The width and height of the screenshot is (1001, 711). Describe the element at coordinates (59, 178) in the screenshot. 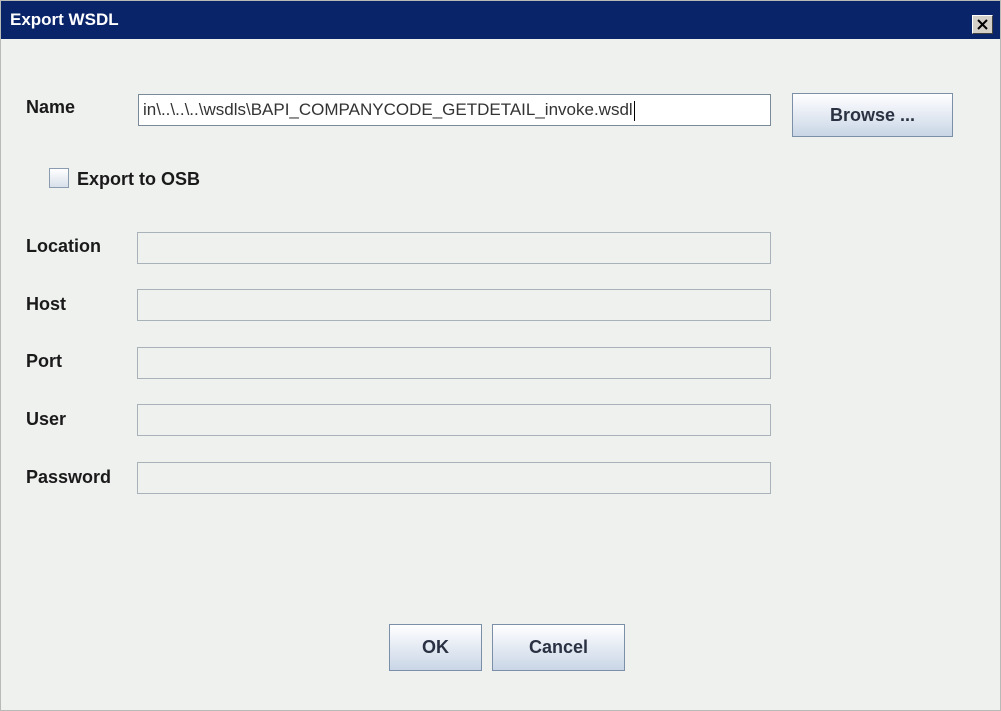

I see `export-to-osb-checkbox` at that location.